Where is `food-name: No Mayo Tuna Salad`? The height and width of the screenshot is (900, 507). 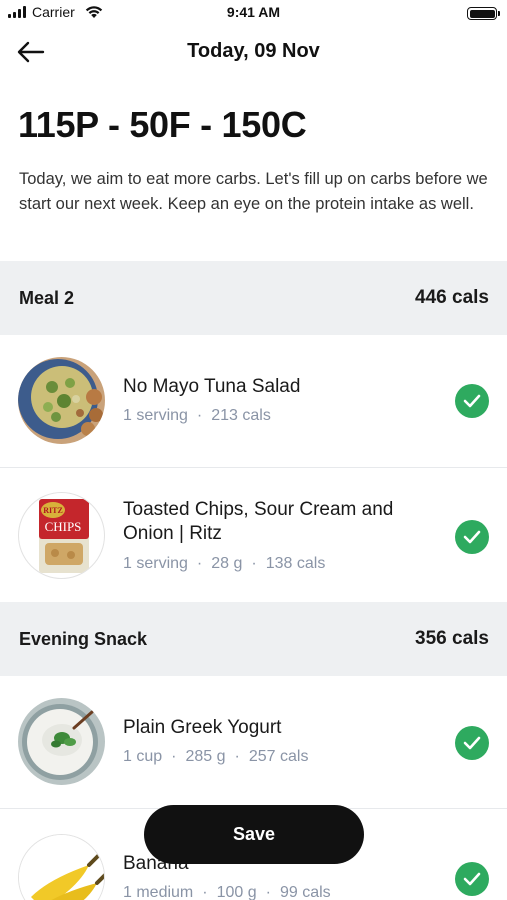
food-name: No Mayo Tuna Salad is located at coordinates (212, 386).